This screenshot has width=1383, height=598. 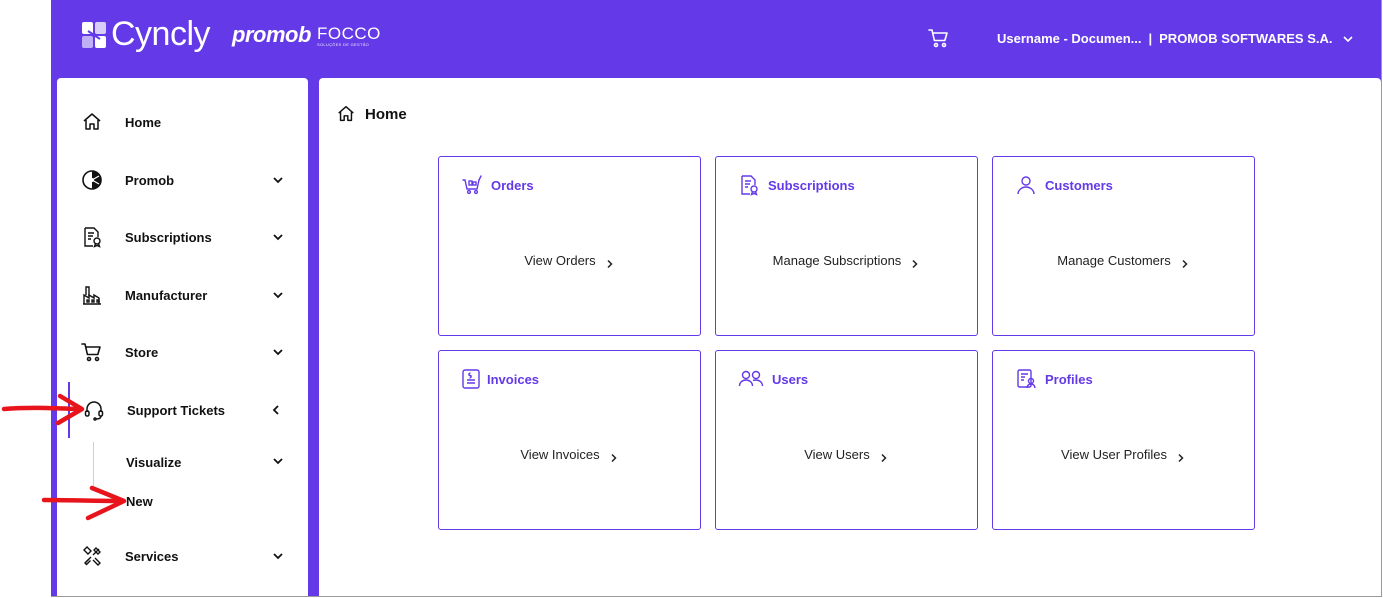 What do you see at coordinates (92, 295) in the screenshot?
I see `factory-icon` at bounding box center [92, 295].